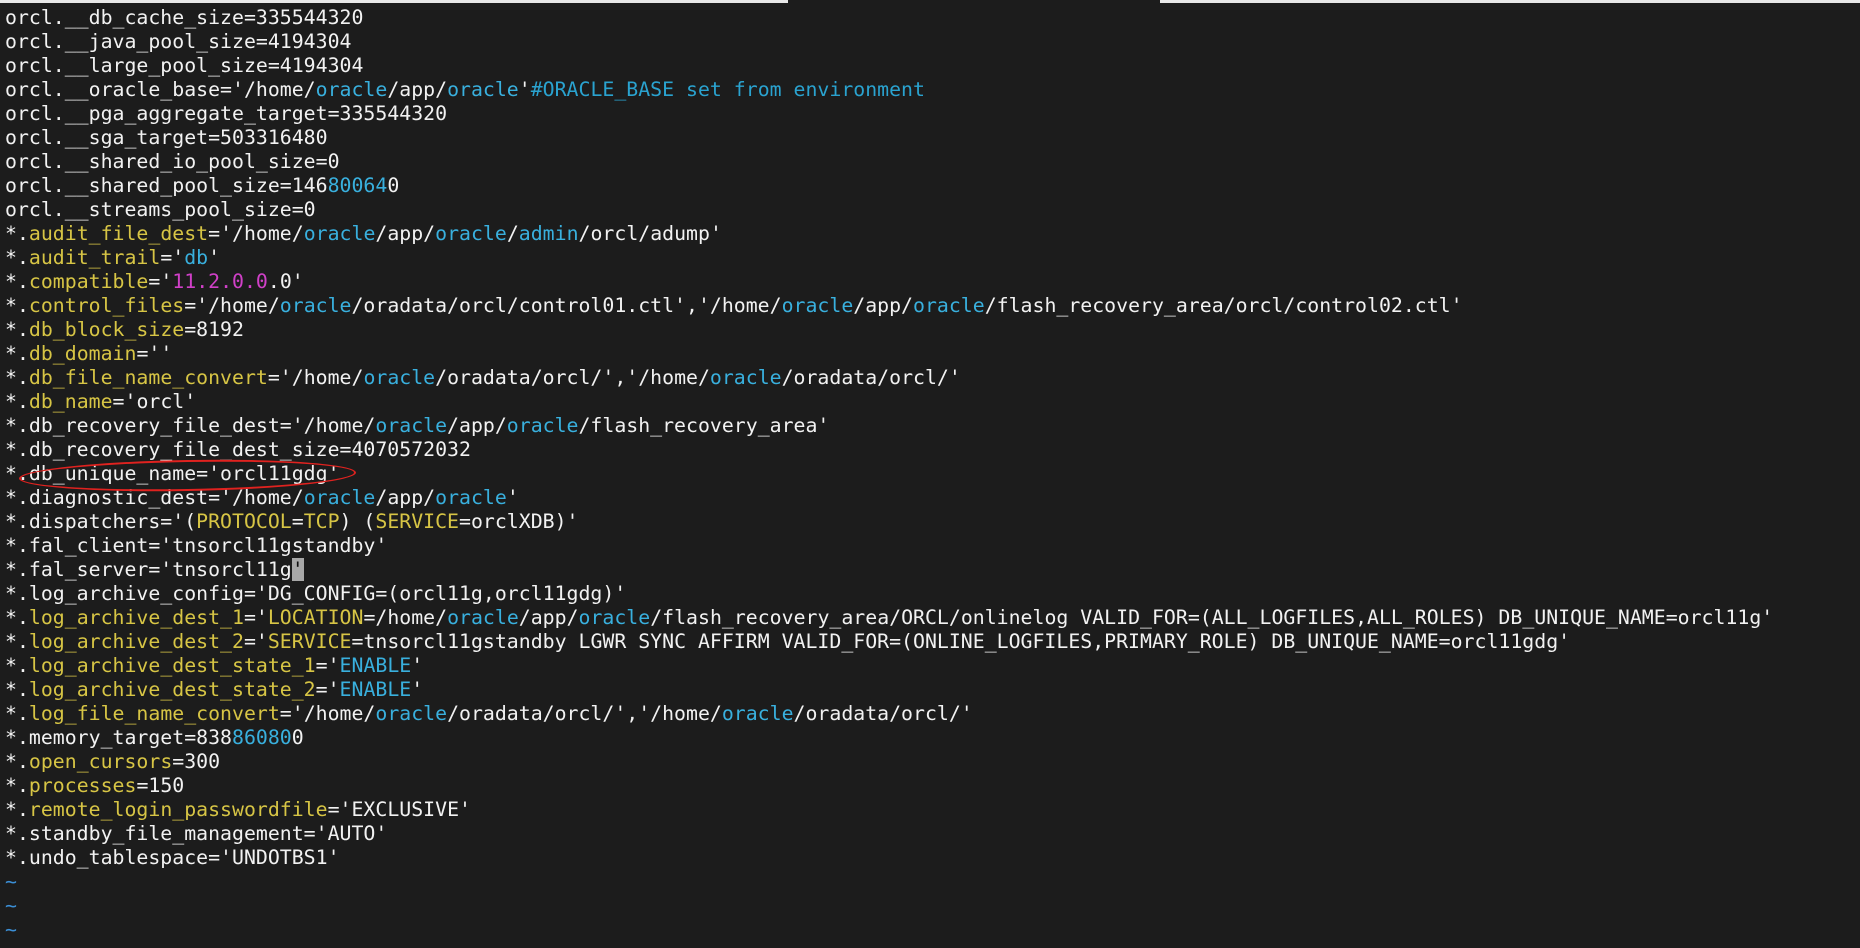 The width and height of the screenshot is (1860, 948). Describe the element at coordinates (886, 186) in the screenshot. I see `editor-line: orcl.__shared_pool_size=146800640` at that location.